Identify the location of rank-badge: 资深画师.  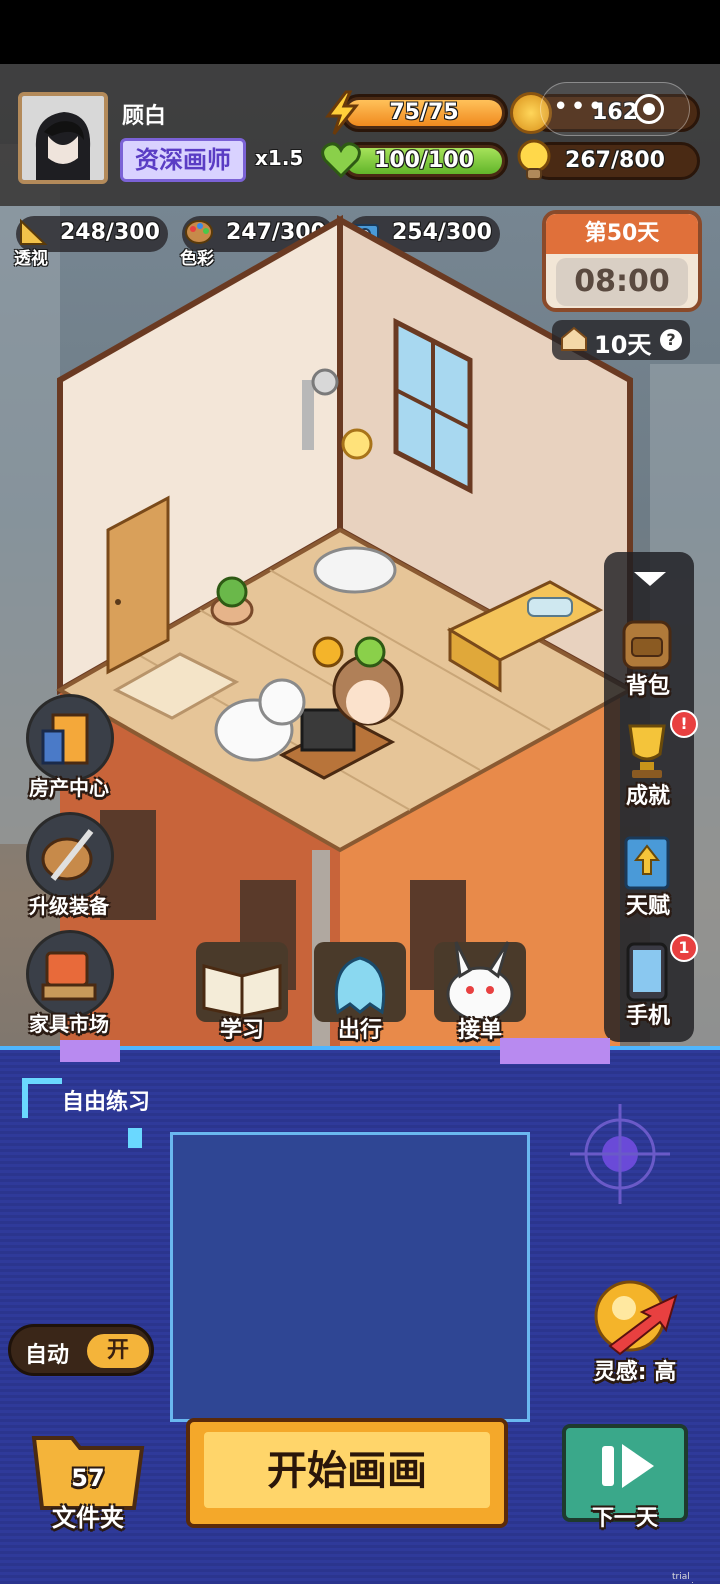
(183, 160).